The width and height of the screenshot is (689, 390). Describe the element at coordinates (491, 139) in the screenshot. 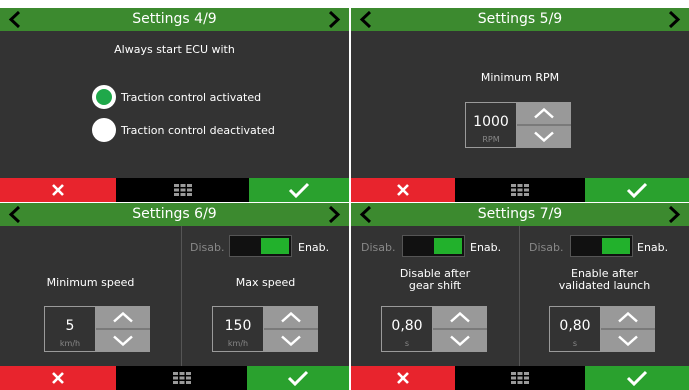

I see `rpm-unit: RPM` at that location.